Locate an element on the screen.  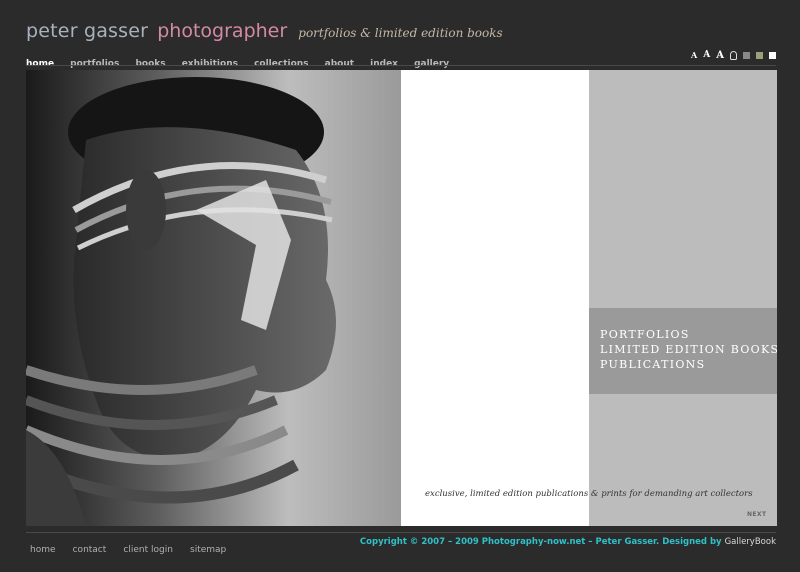
nav-home: home is located at coordinates (40, 64).